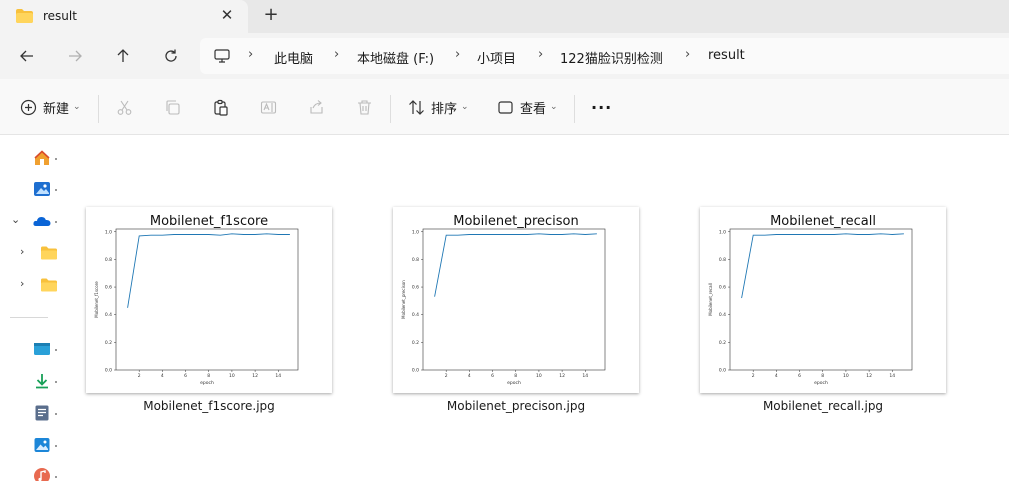 This screenshot has height=481, width=1009. I want to click on plus-circle-icon, so click(28, 107).